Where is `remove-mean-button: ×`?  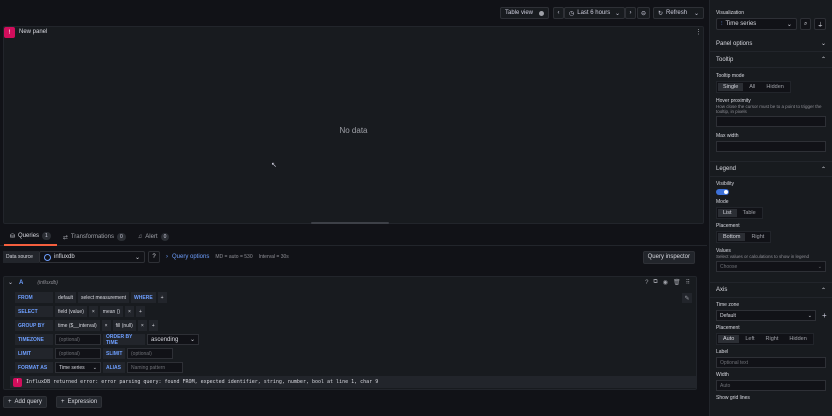 remove-mean-button: × is located at coordinates (129, 311).